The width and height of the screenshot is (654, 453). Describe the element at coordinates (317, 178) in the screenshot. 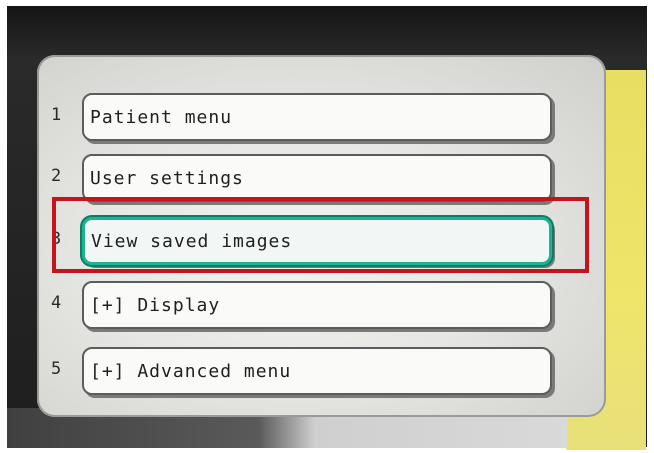

I see `user-settings-button: User settings` at that location.